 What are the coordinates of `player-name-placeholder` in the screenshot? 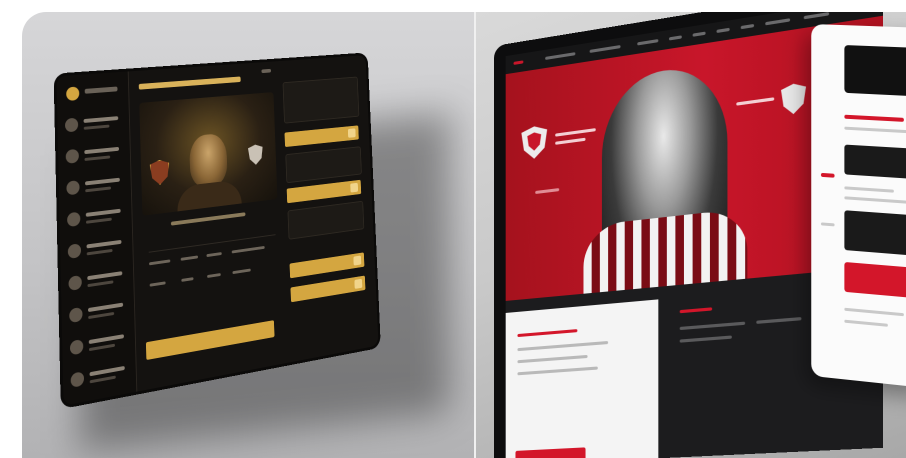 It's located at (208, 219).